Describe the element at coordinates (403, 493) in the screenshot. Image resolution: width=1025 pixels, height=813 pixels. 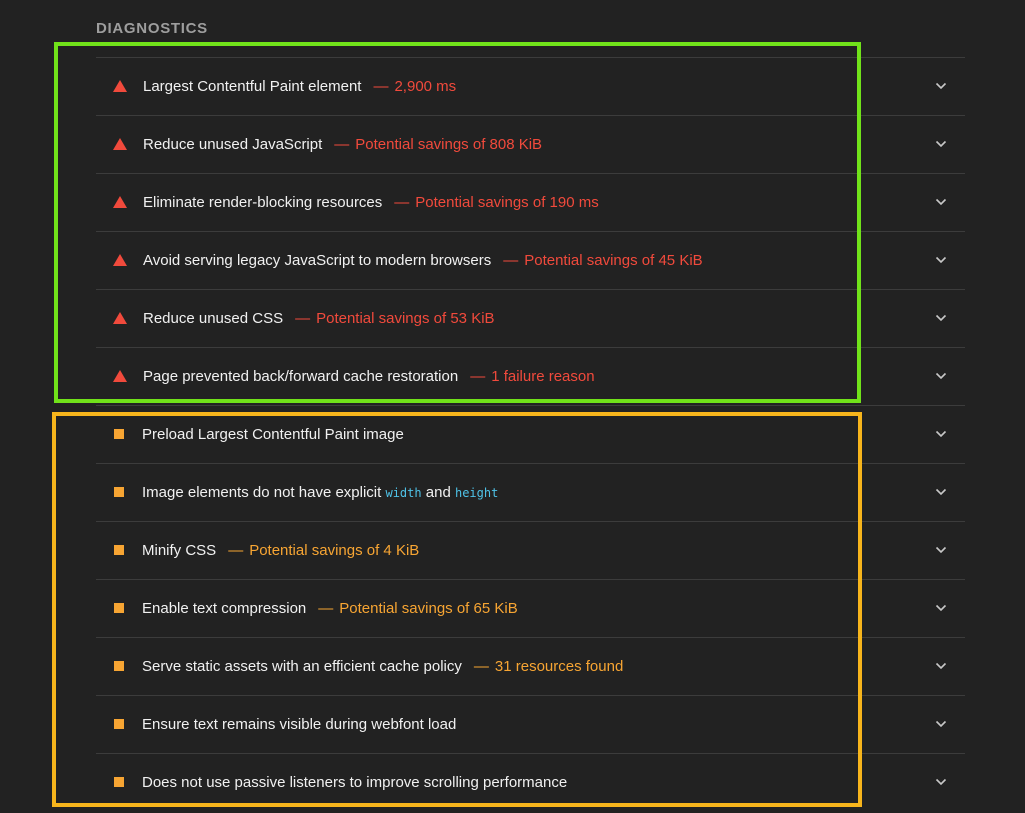
I see `code-width: width` at that location.